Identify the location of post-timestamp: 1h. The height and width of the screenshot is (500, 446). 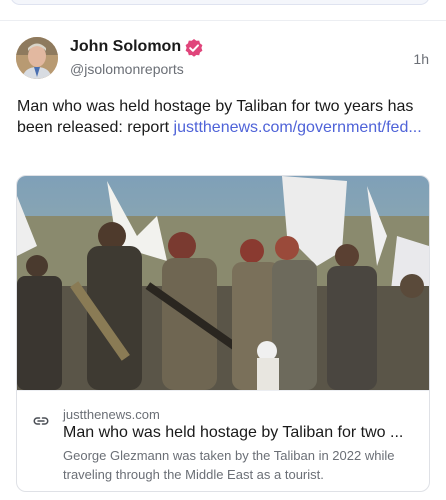
(421, 59).